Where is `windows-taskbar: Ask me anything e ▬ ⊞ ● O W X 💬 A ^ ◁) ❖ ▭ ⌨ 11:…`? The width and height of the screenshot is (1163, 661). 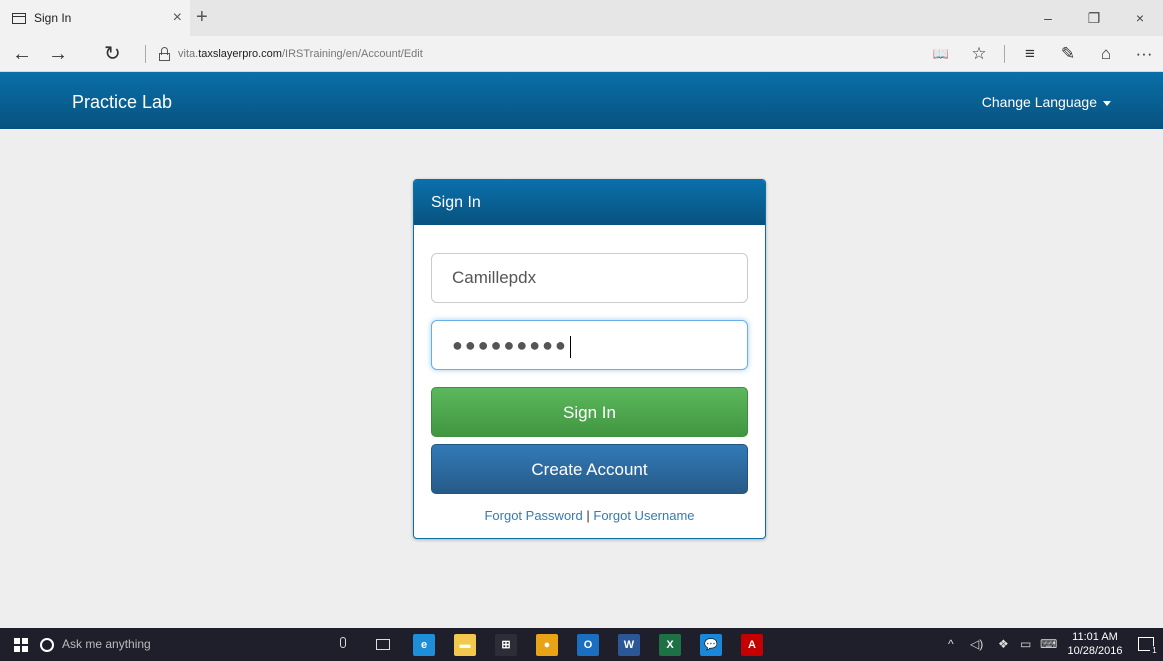
windows-taskbar: Ask me anything e ▬ ⊞ ● O W X 💬 A ^ ◁) ❖ ▭ ⌨ 11:… is located at coordinates (581, 644).